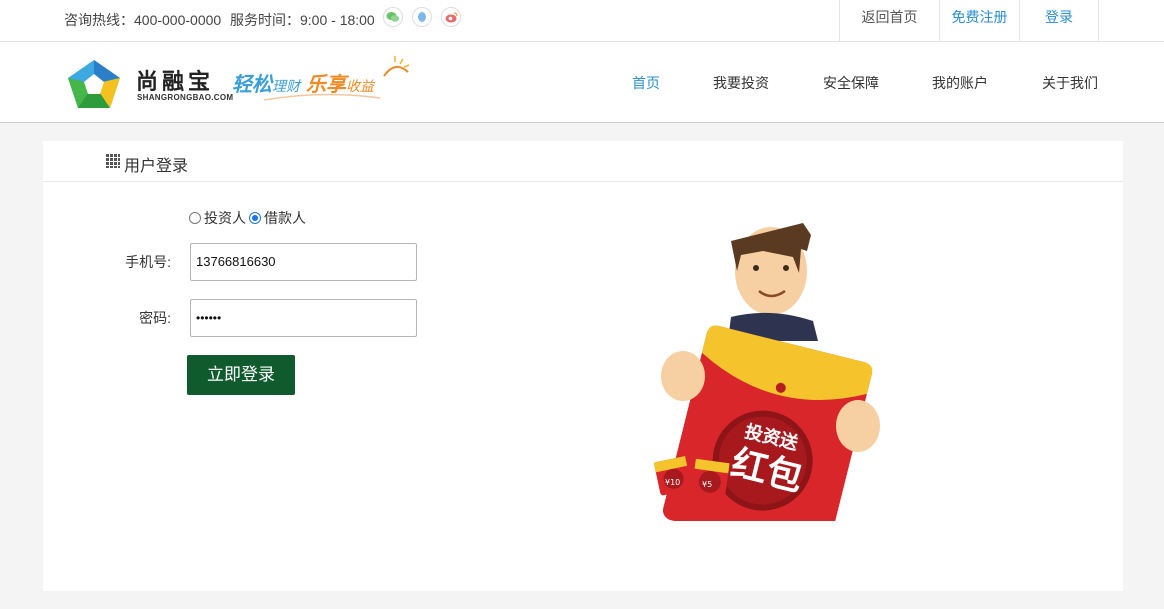 The image size is (1164, 609). Describe the element at coordinates (255, 218) in the screenshot. I see `radio-borrower` at that location.